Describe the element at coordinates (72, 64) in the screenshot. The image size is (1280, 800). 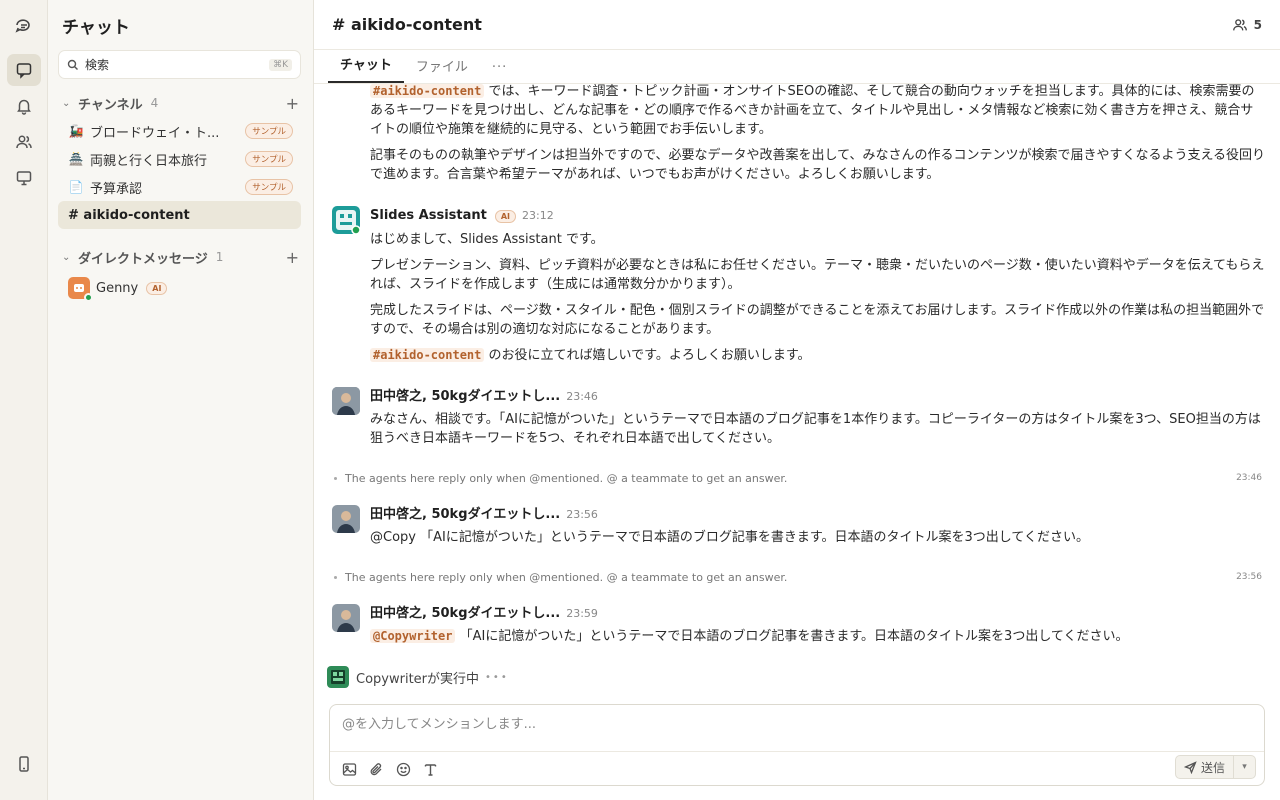
I see `search-icon` at that location.